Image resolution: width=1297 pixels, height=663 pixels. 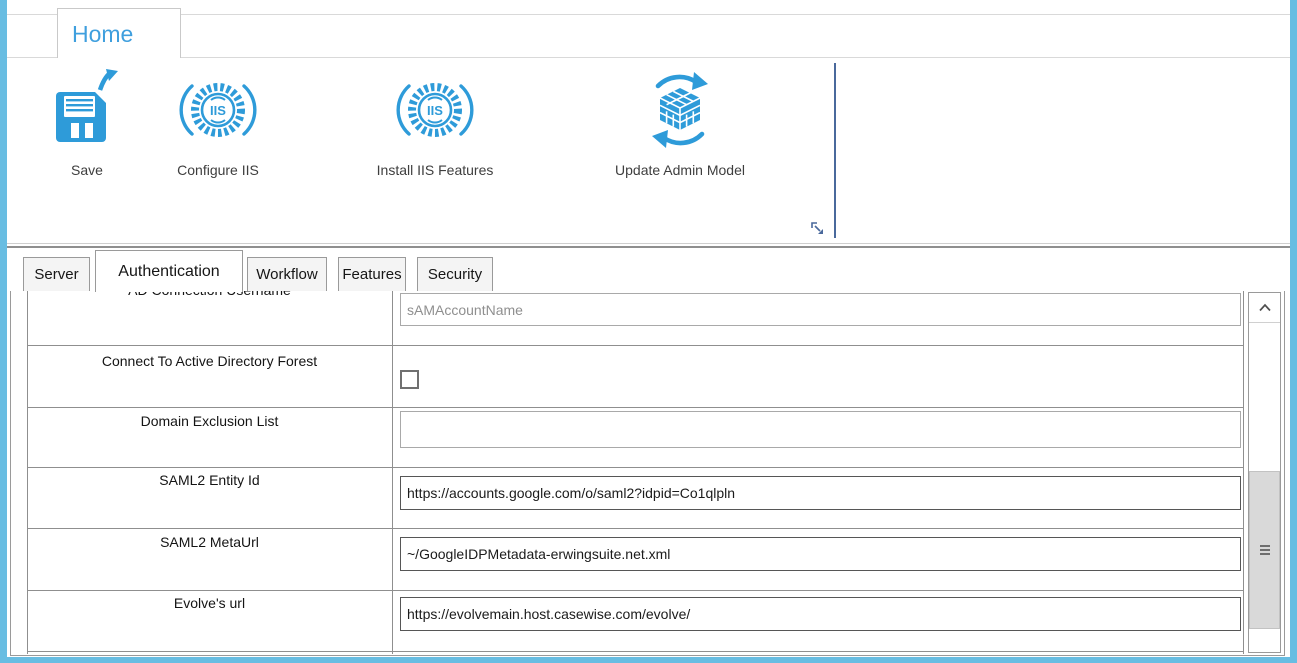 I want to click on scrollbar-grip-icon, so click(x=1264, y=550).